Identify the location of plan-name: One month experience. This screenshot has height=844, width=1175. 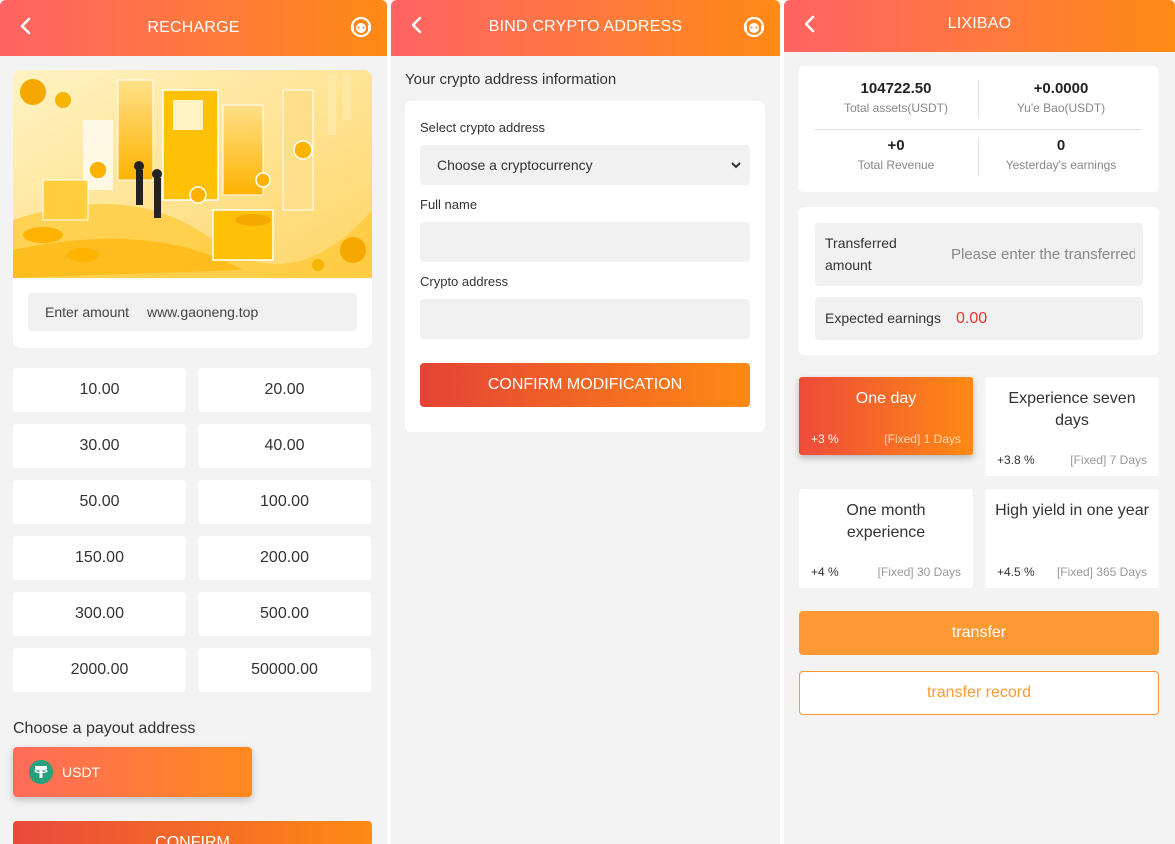
(886, 521).